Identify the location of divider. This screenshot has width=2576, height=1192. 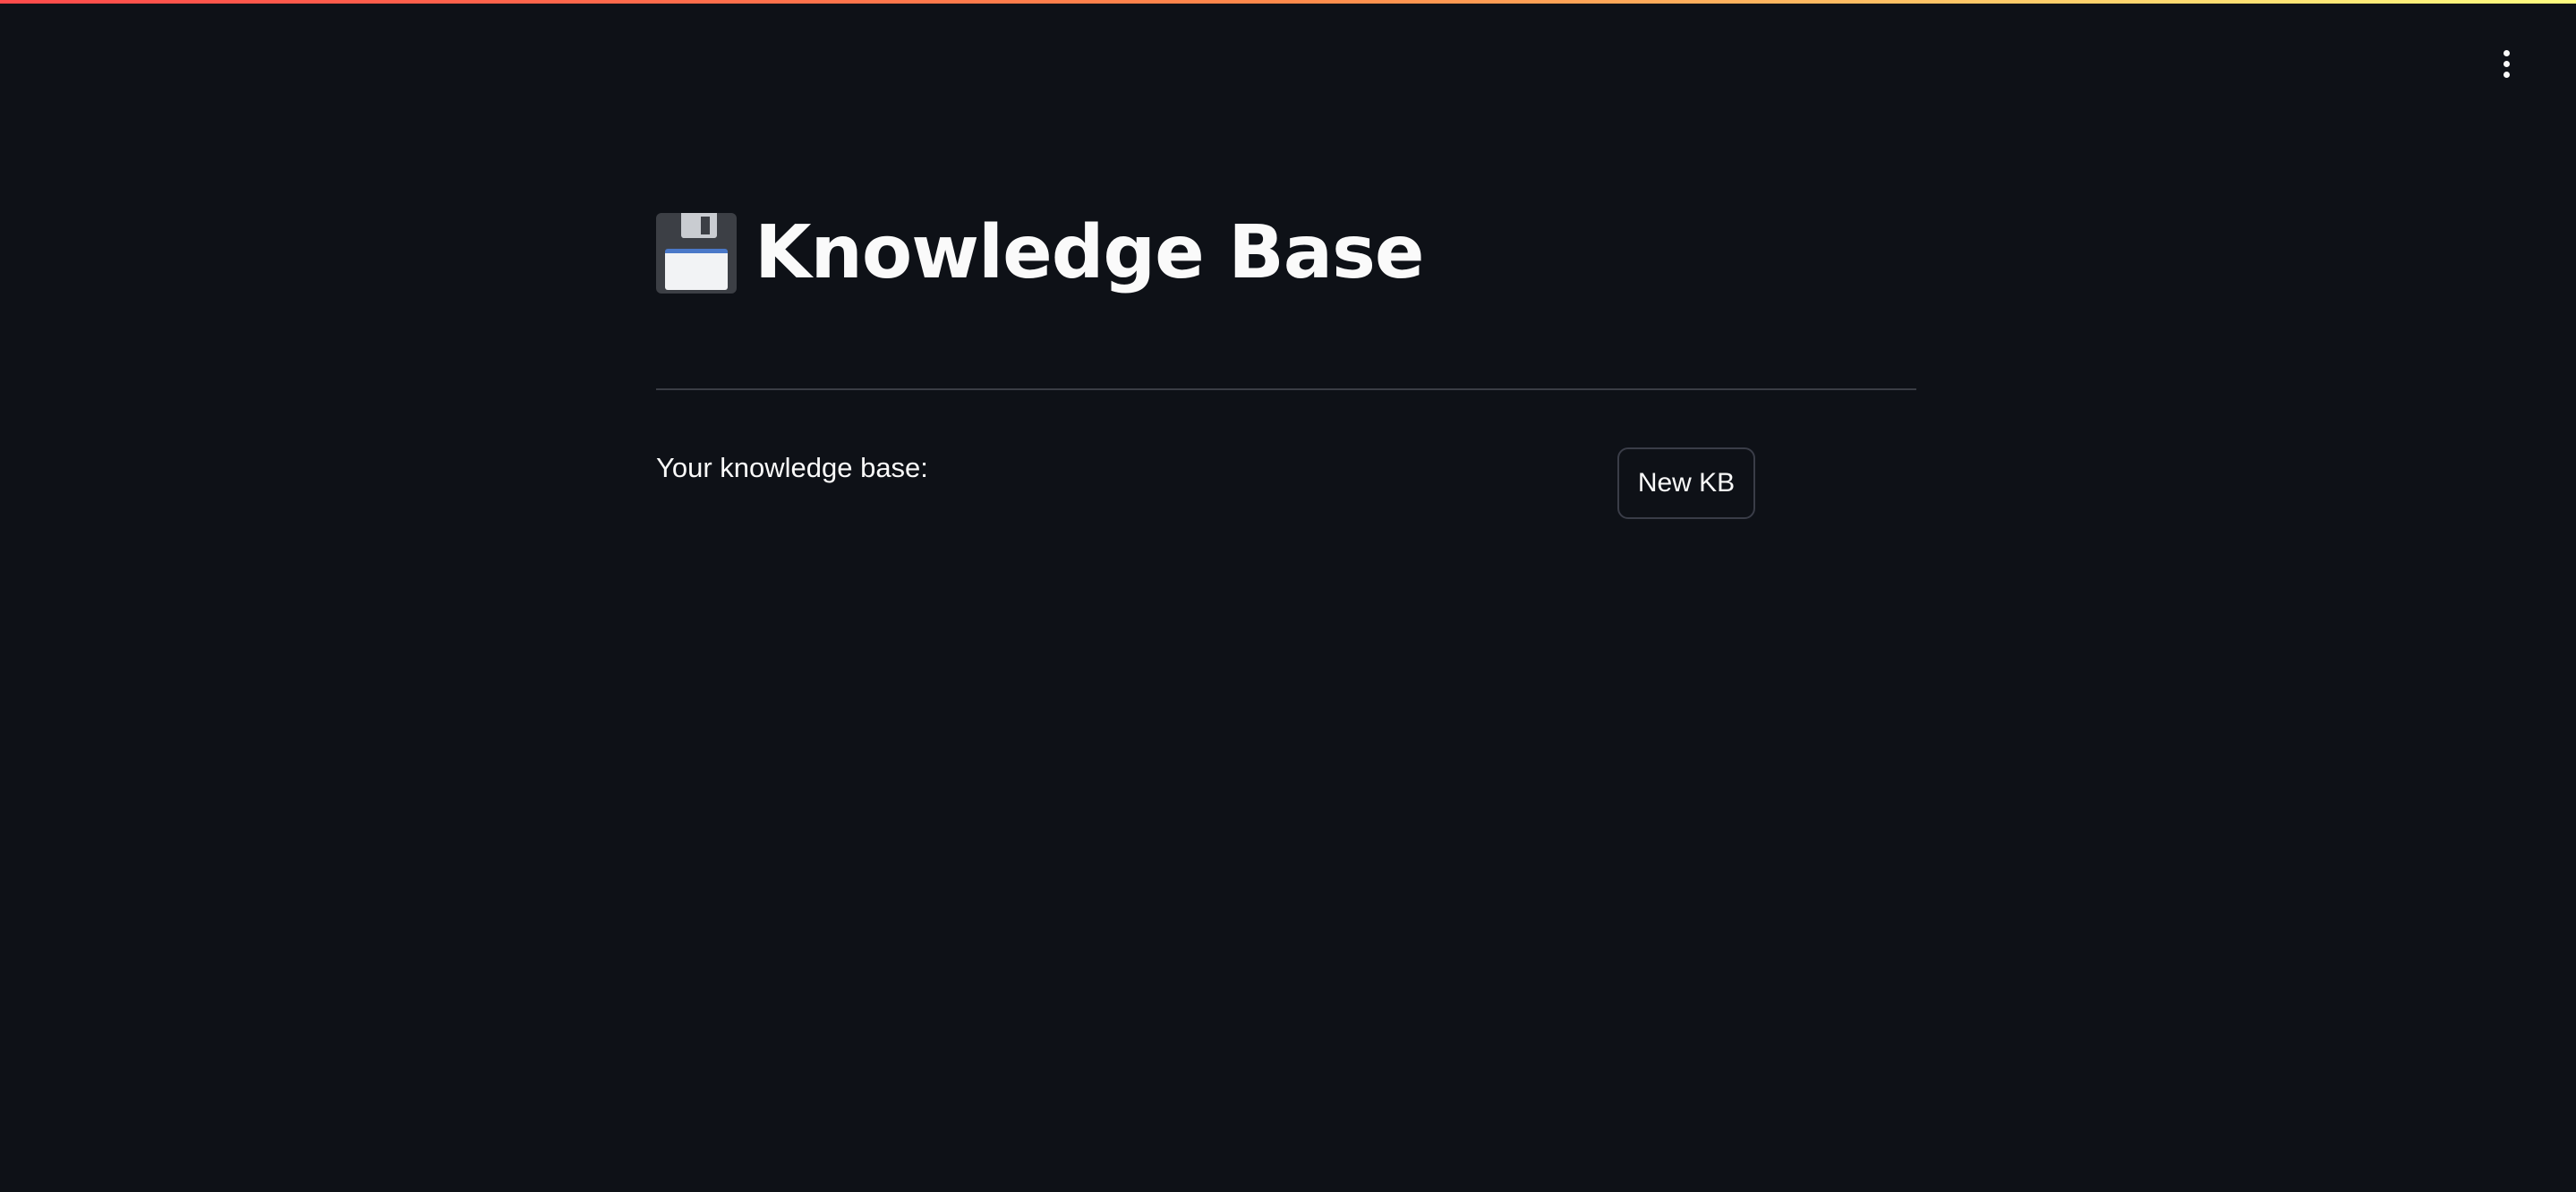
(1286, 389).